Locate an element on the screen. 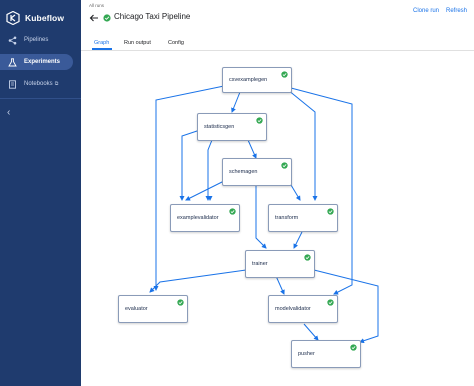  edge-transform-trainer is located at coordinates (298, 240).